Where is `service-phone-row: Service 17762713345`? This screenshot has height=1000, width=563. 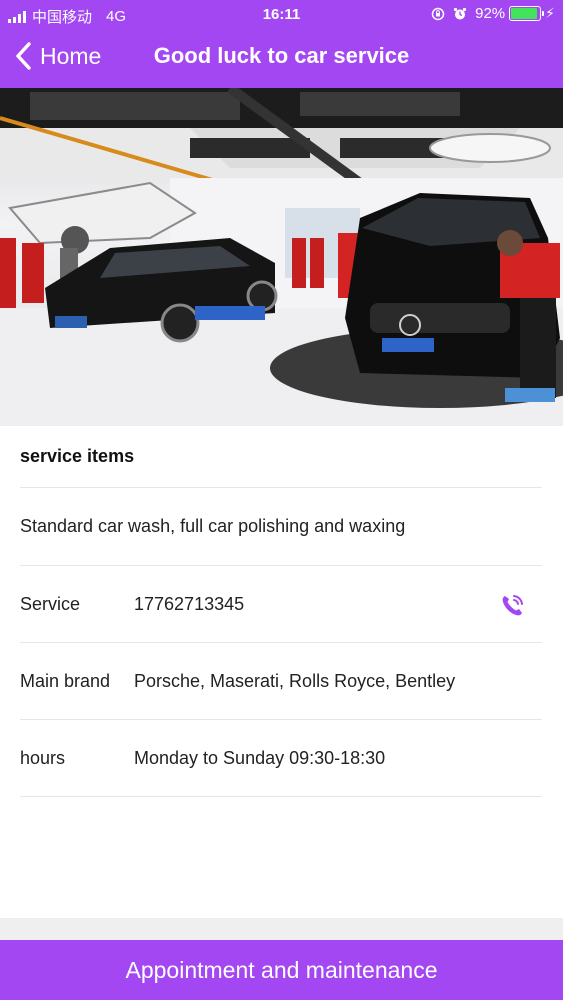
service-phone-row: Service 17762713345 is located at coordinates (281, 604).